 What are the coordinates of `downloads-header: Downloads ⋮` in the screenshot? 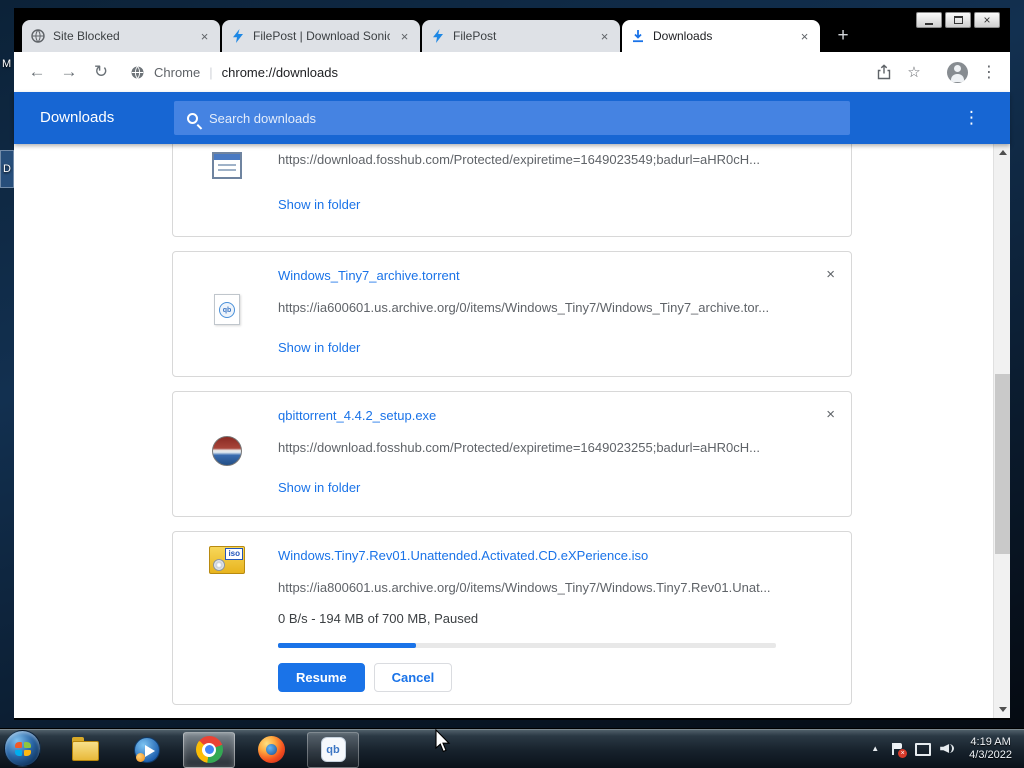 It's located at (512, 118).